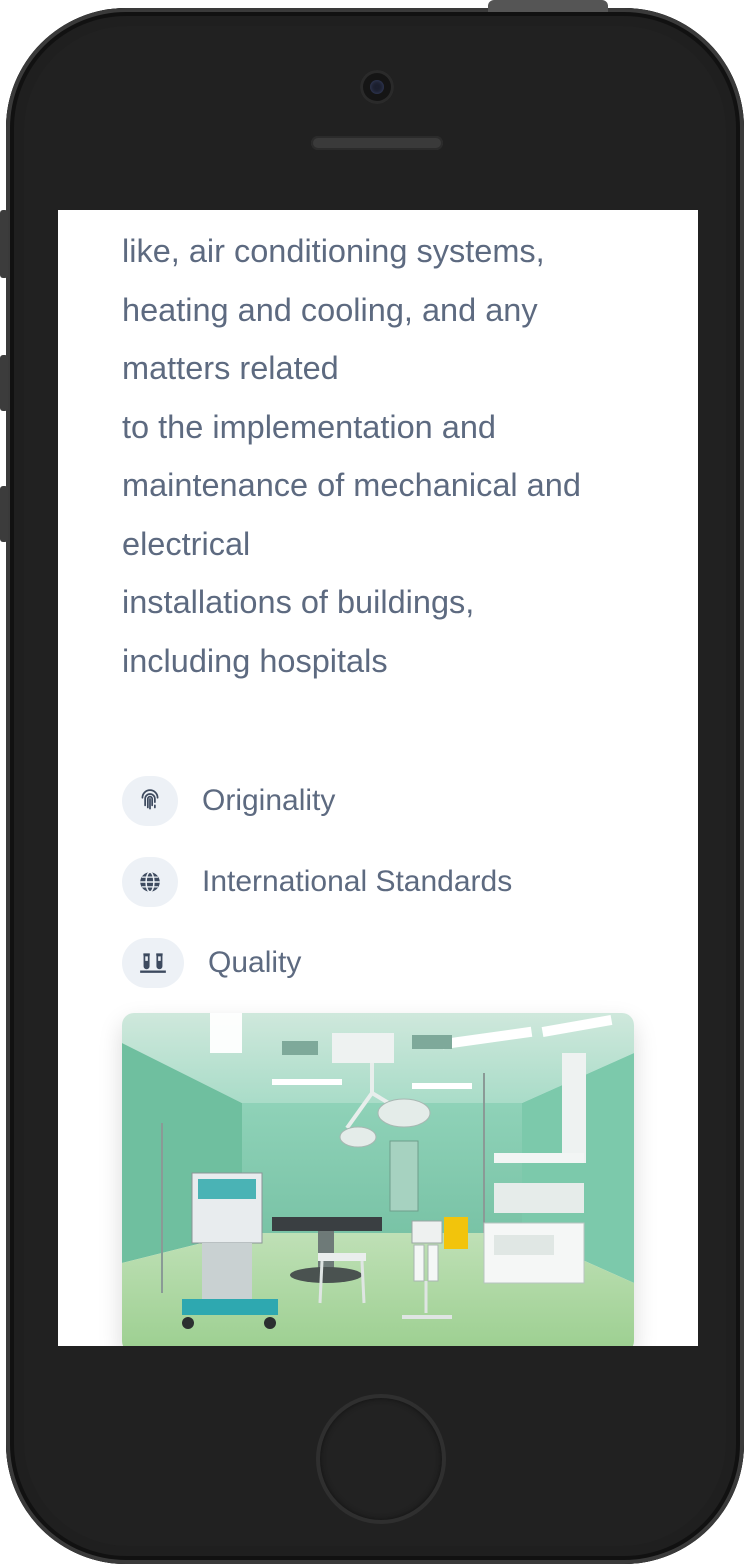 This screenshot has width=748, height=1568. What do you see at coordinates (269, 800) in the screenshot?
I see `feature-label: Originality` at bounding box center [269, 800].